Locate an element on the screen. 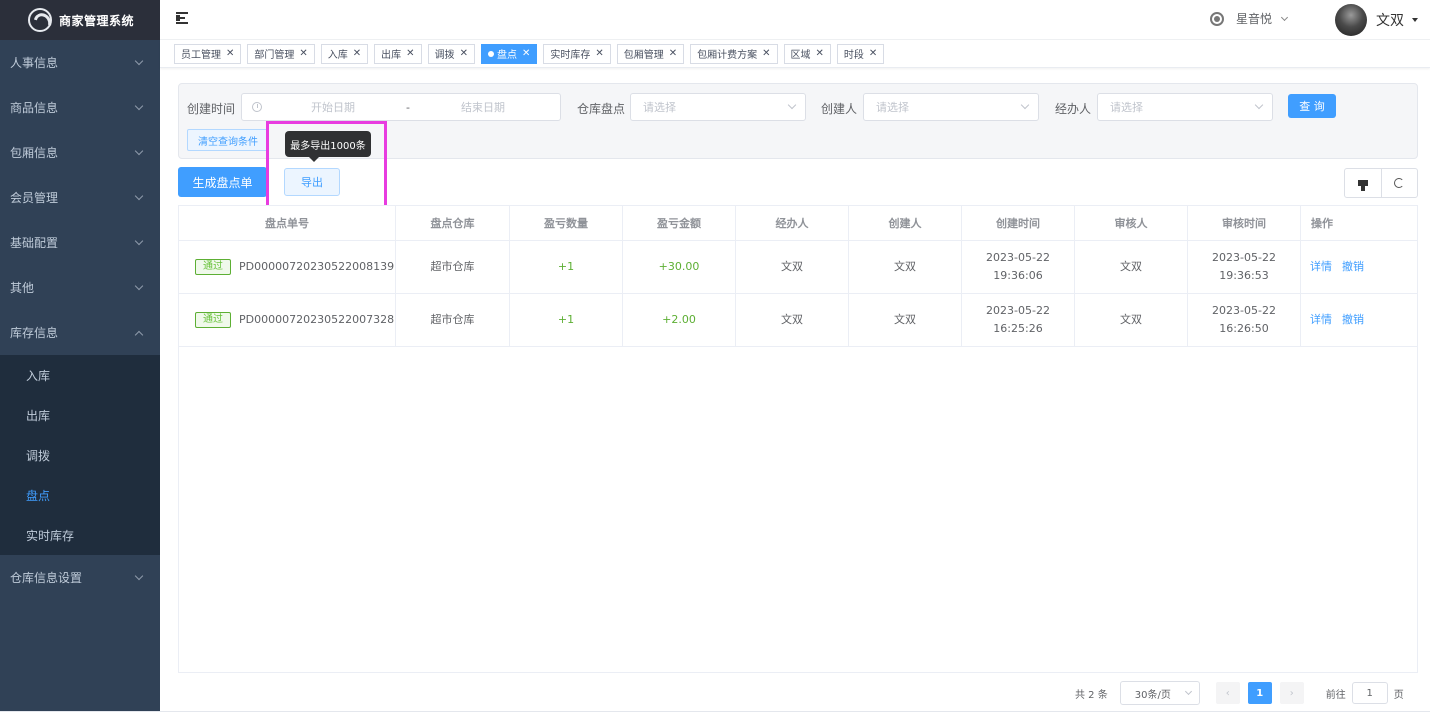 This screenshot has height=715, width=1430. tab-room-management: 包厢管理 ✕ is located at coordinates (650, 53).